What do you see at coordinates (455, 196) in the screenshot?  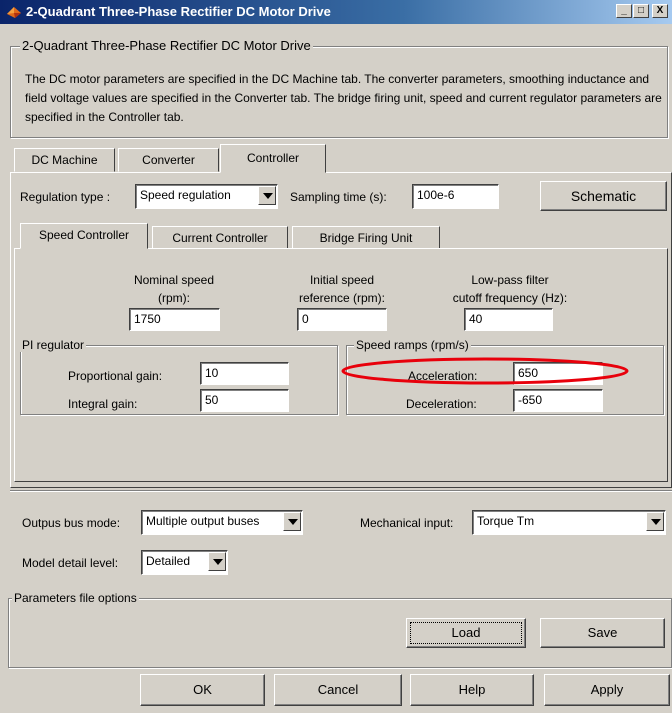 I see `sampling-time-input: 100e-6` at bounding box center [455, 196].